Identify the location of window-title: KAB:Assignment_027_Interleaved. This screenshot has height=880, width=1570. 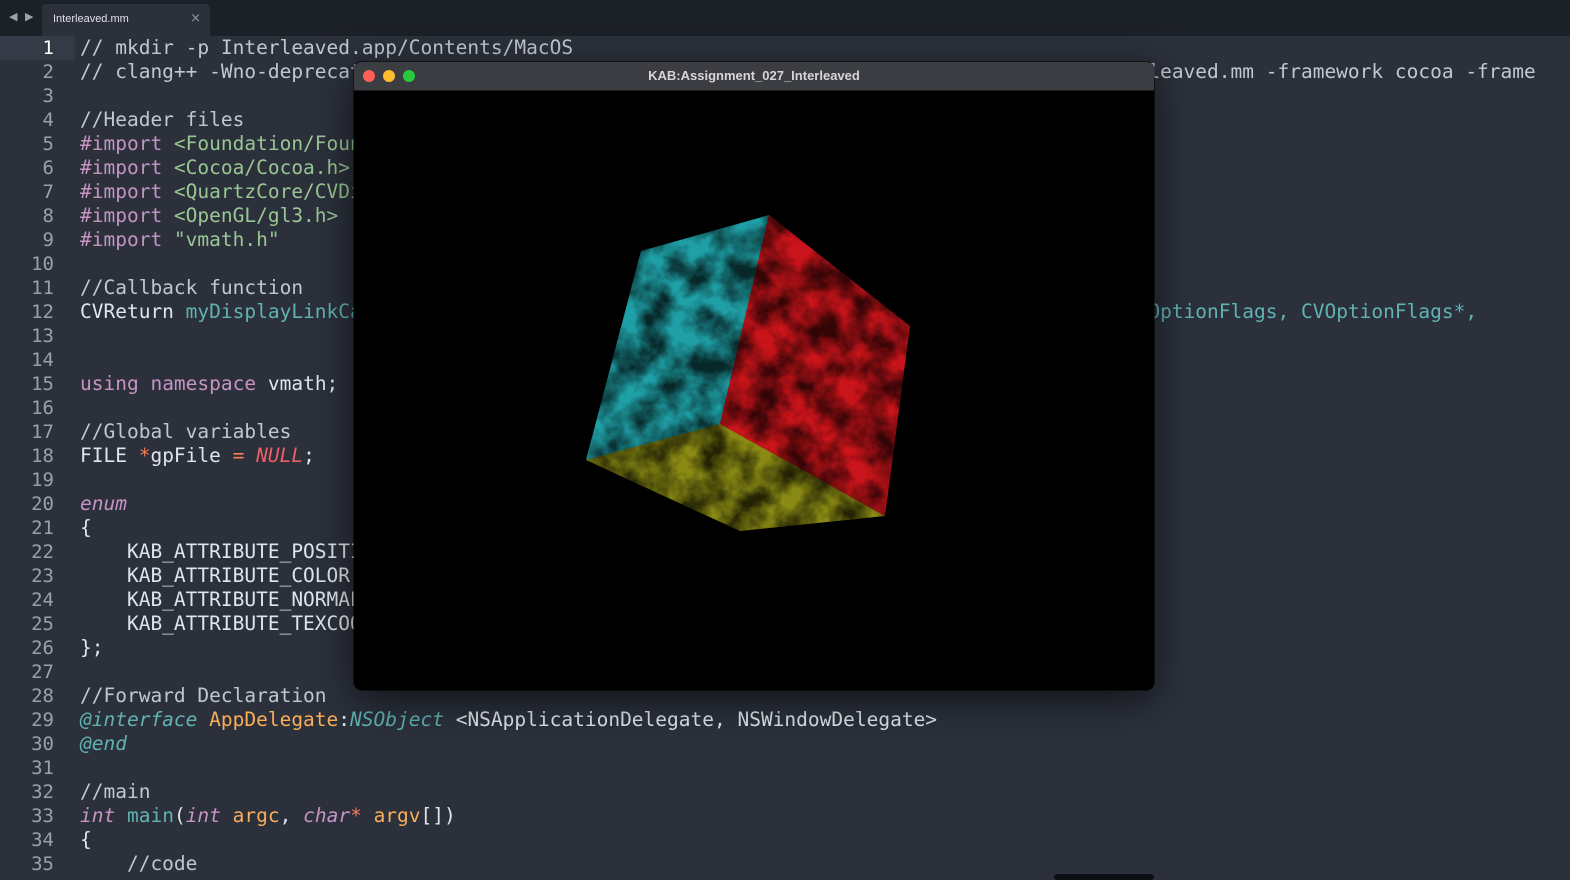
(754, 75).